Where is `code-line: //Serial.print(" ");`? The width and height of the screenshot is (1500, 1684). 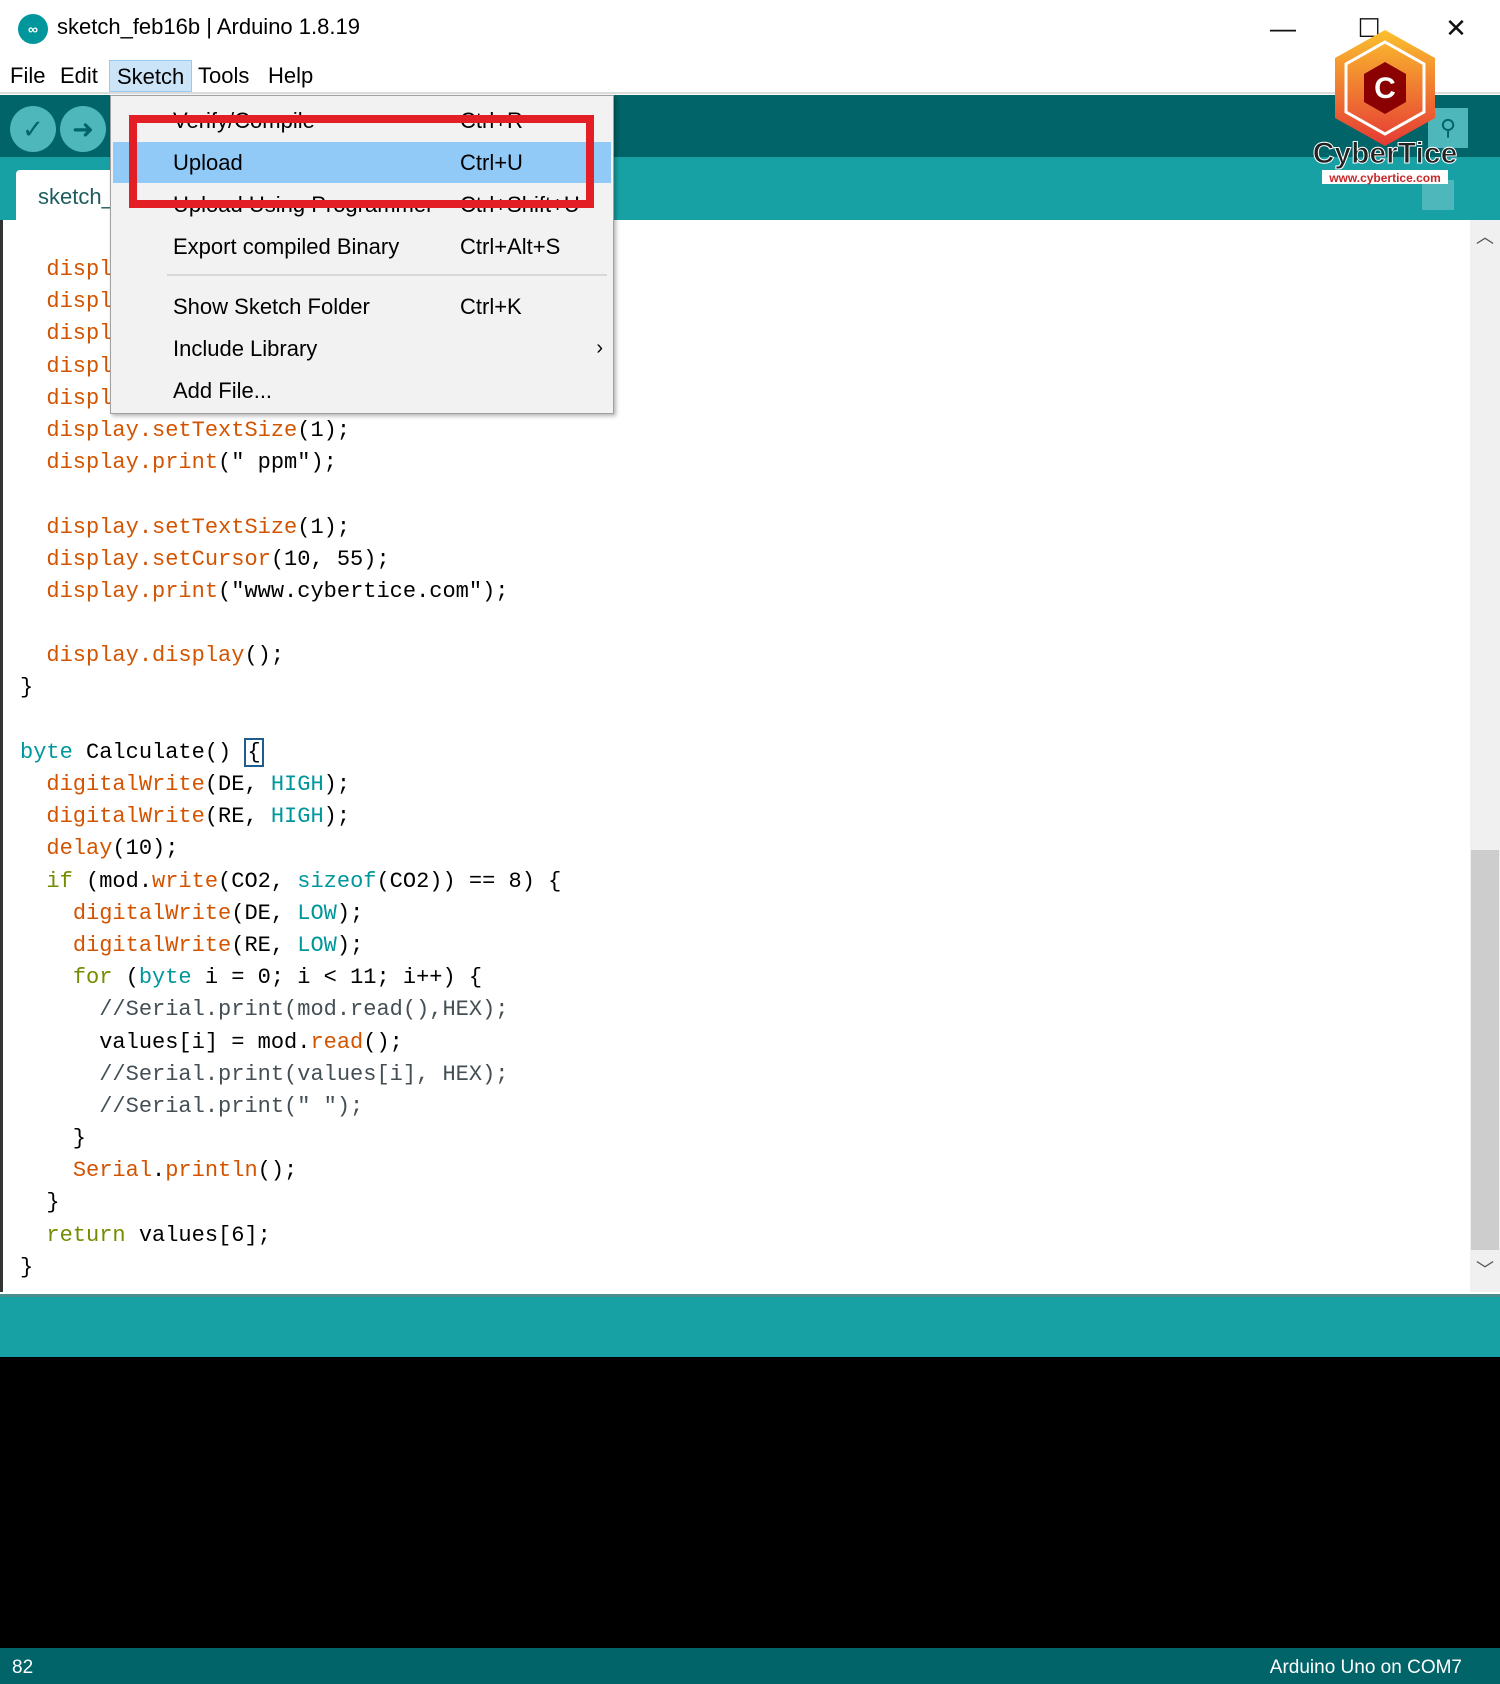
code-line: //Serial.print(" "); is located at coordinates (290, 1107).